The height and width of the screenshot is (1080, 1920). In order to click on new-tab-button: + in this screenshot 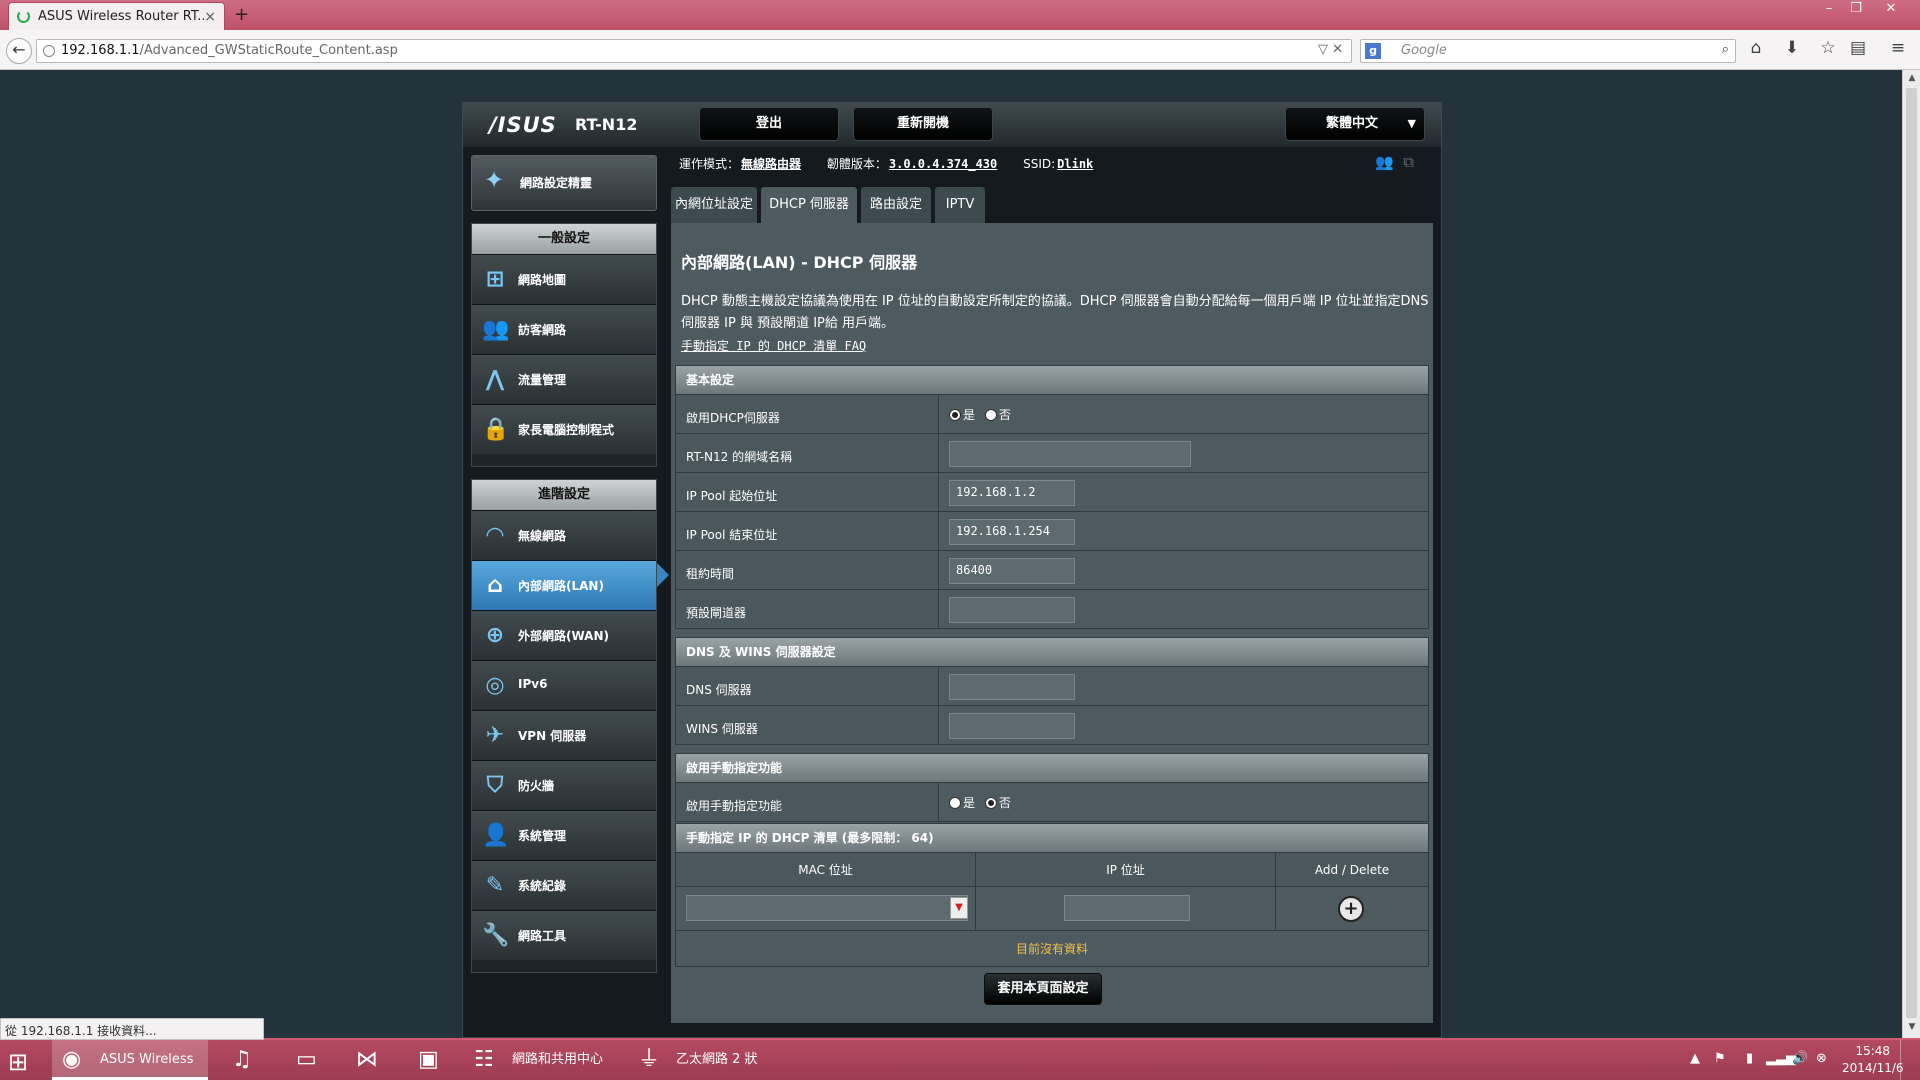, I will do `click(241, 14)`.